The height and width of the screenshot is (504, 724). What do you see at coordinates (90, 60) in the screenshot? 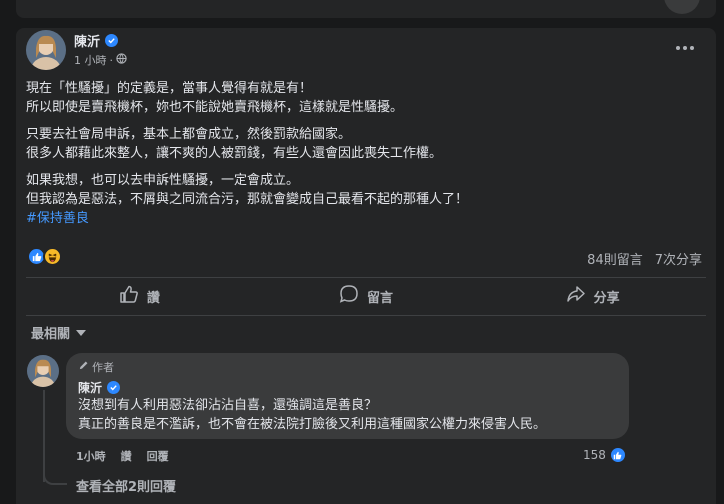
I see `post-time: 1 小時` at bounding box center [90, 60].